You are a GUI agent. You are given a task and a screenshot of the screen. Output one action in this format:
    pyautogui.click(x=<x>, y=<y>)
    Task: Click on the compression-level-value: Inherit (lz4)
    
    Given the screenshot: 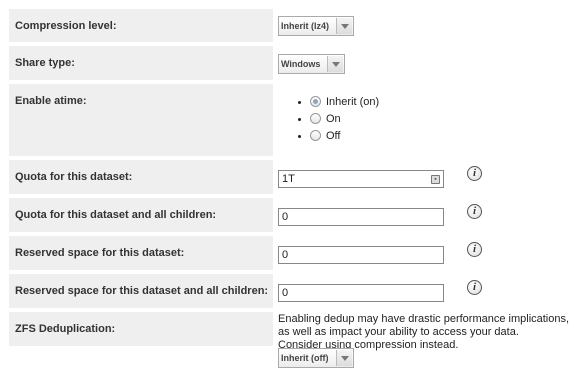 What is the action you would take?
    pyautogui.click(x=305, y=26)
    